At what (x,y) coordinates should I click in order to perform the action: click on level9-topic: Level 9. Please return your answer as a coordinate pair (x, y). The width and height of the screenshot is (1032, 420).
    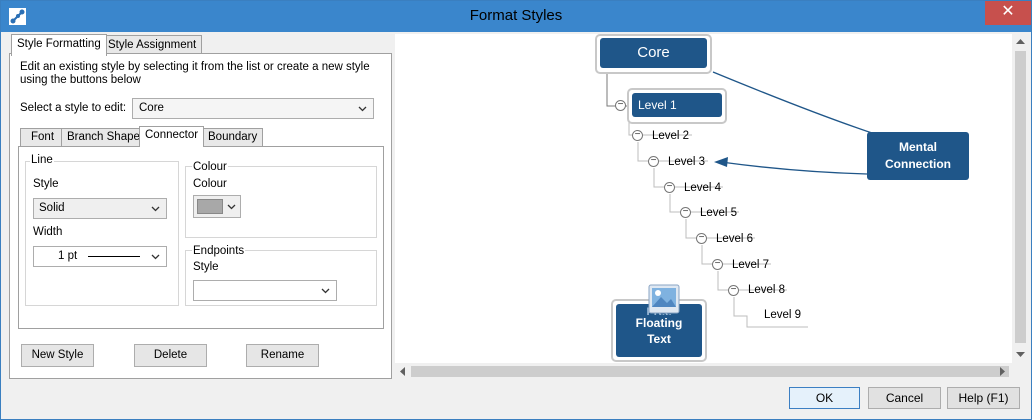
    Looking at the image, I should click on (782, 315).